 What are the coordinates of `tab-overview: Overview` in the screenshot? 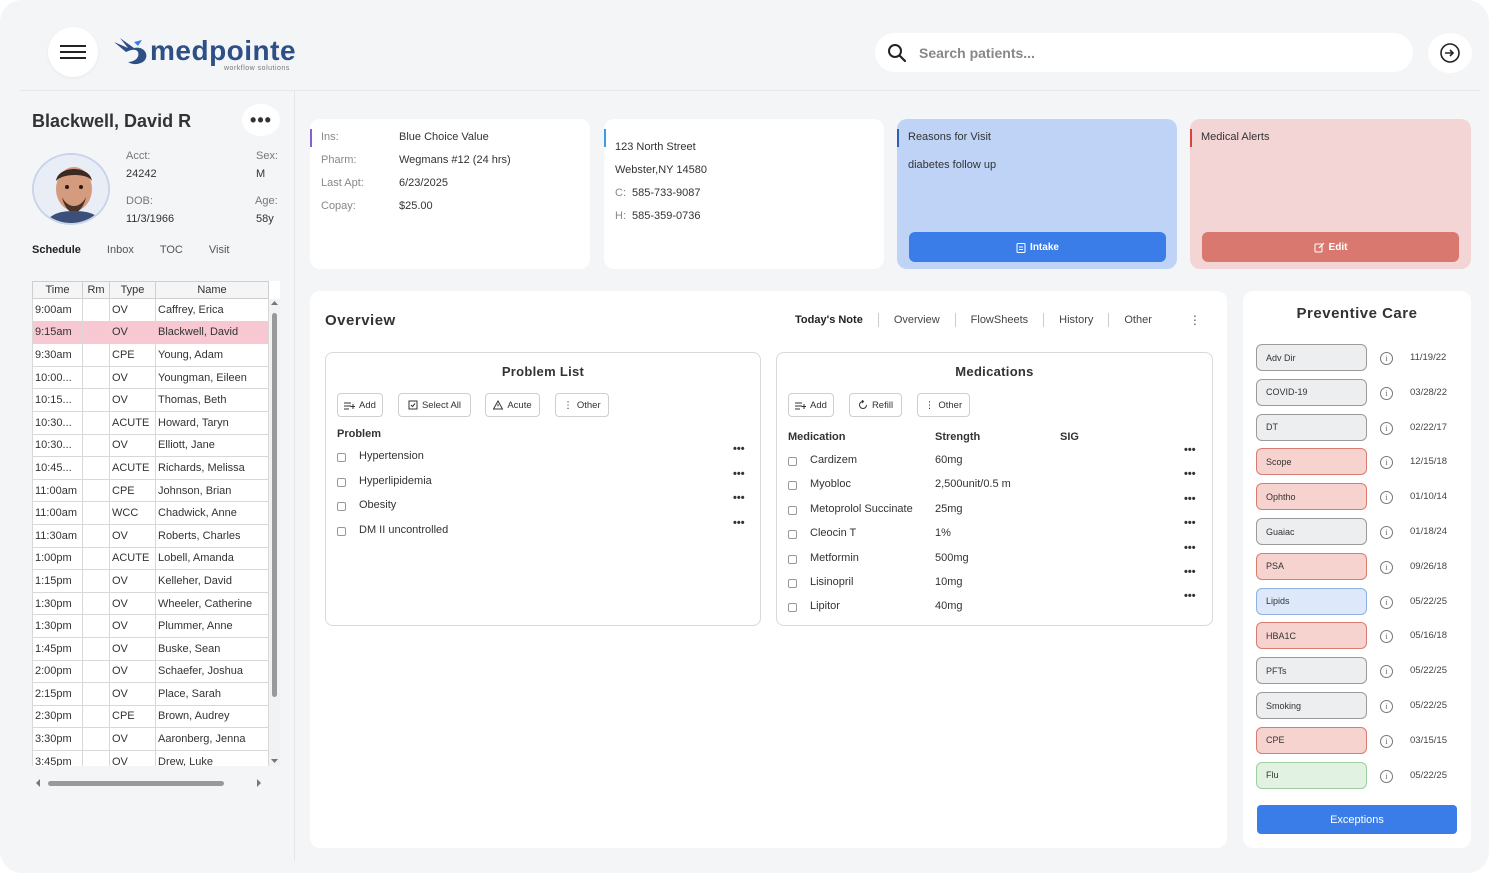 It's located at (917, 320).